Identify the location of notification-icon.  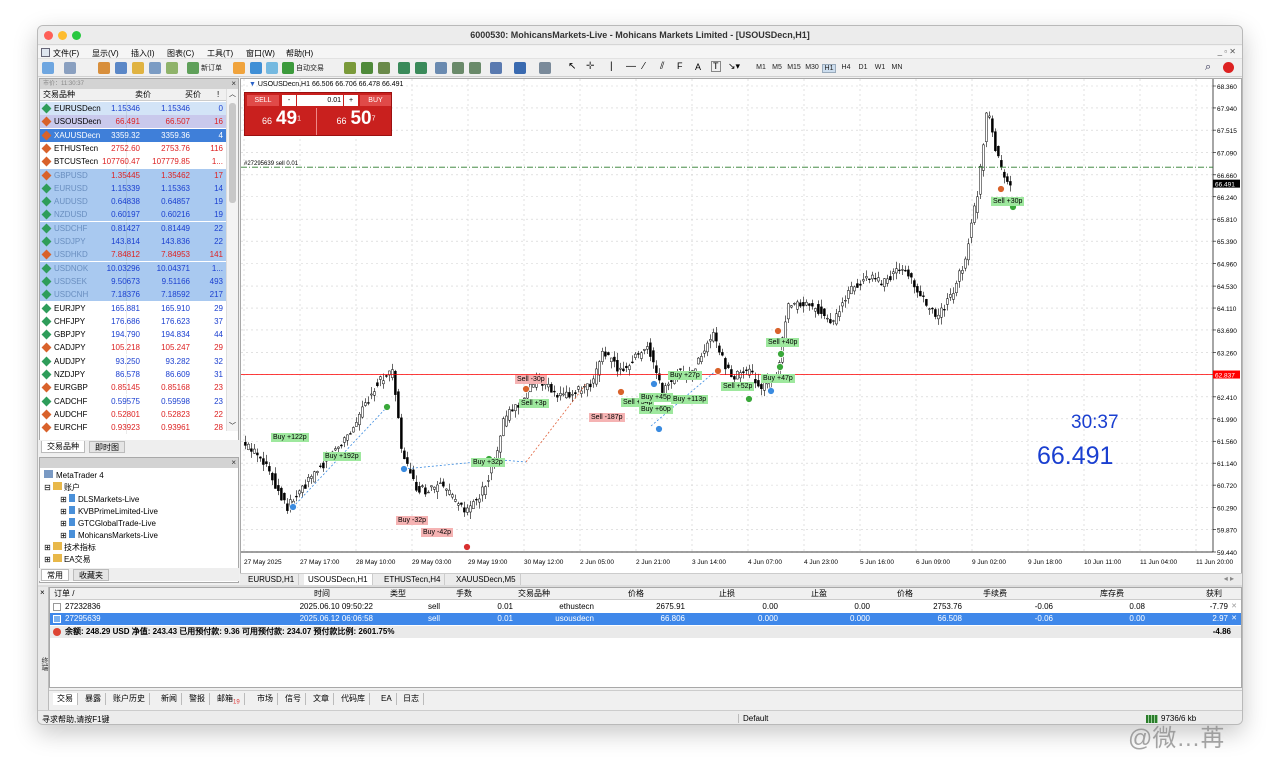
(1228, 67).